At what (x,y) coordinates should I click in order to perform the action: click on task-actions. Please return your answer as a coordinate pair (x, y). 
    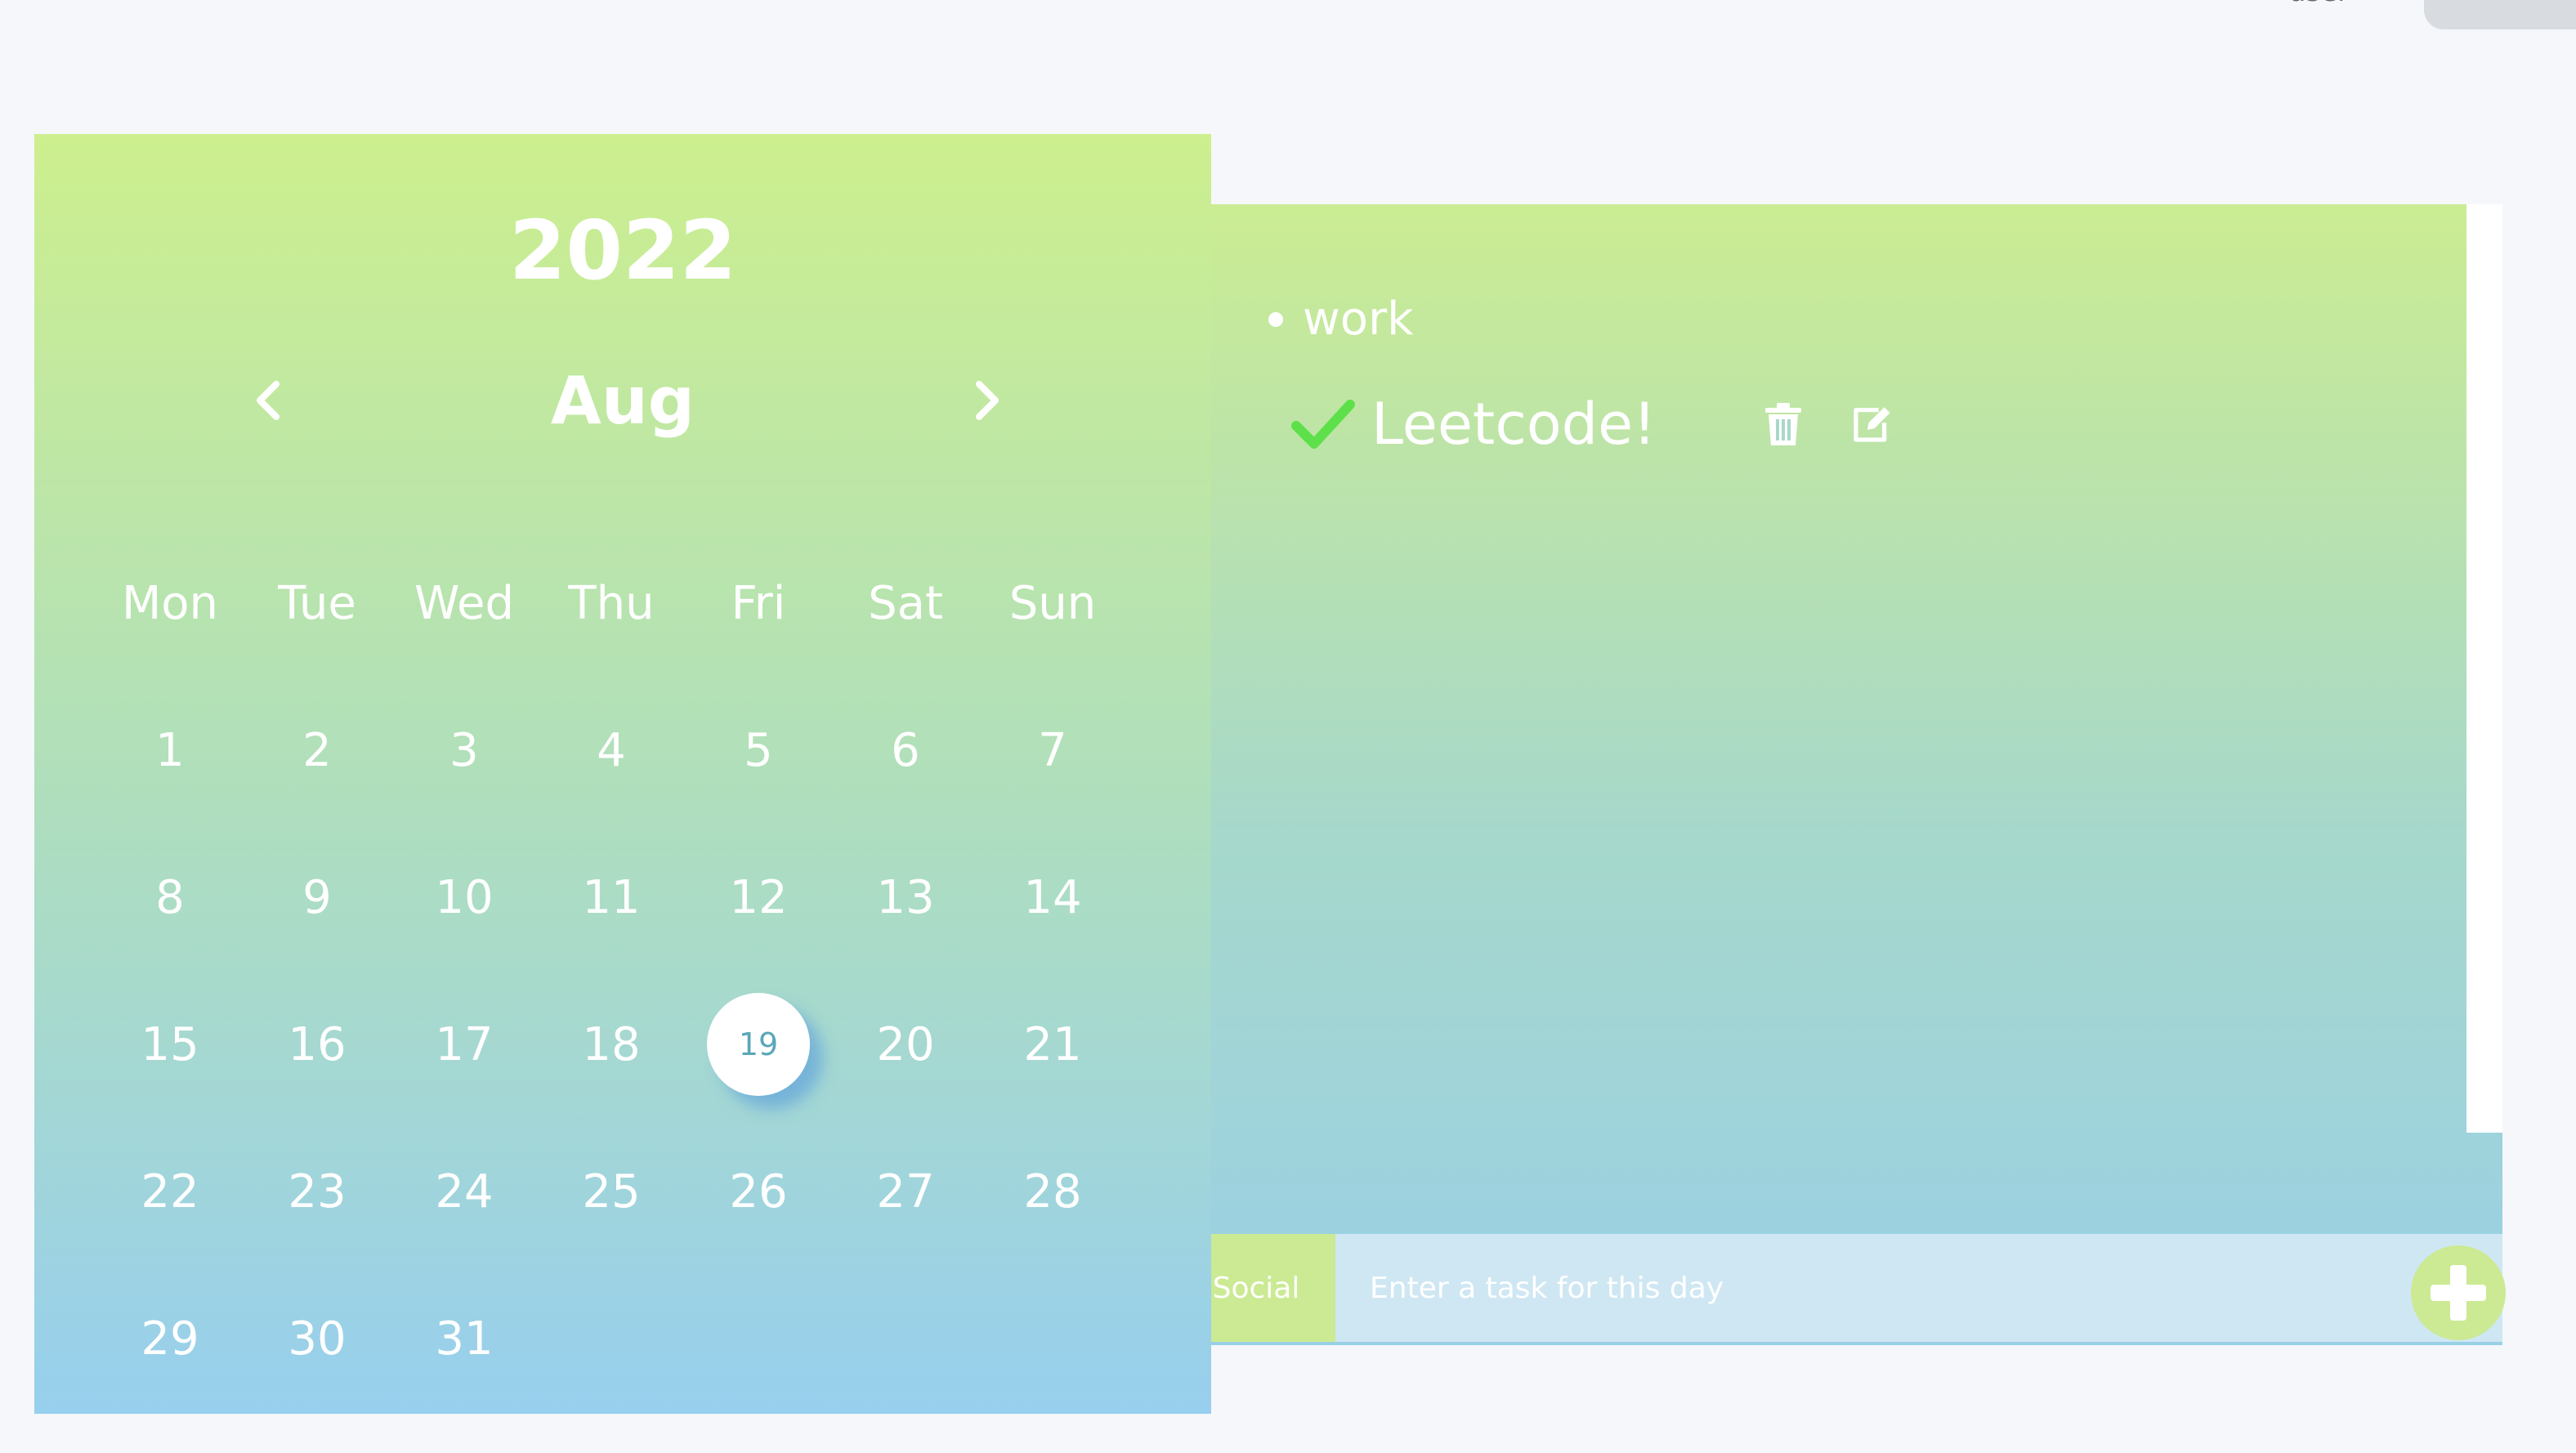
    Looking at the image, I should click on (1827, 424).